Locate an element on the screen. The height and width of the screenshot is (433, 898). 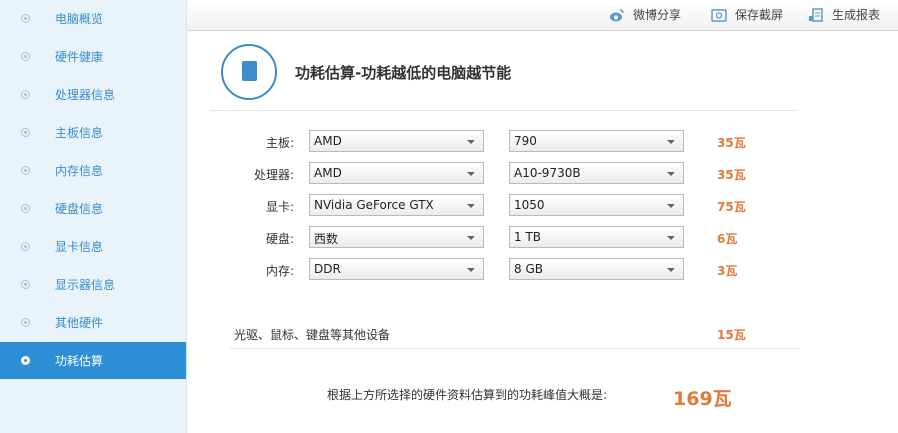
sidebar-item-label: 内存信息 is located at coordinates (79, 171).